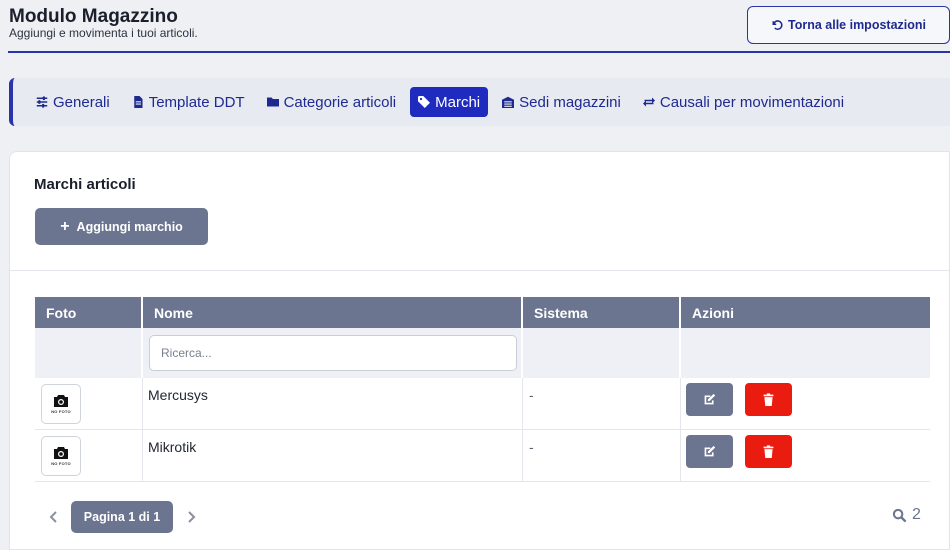  I want to click on tab-generali: Generali, so click(73, 102).